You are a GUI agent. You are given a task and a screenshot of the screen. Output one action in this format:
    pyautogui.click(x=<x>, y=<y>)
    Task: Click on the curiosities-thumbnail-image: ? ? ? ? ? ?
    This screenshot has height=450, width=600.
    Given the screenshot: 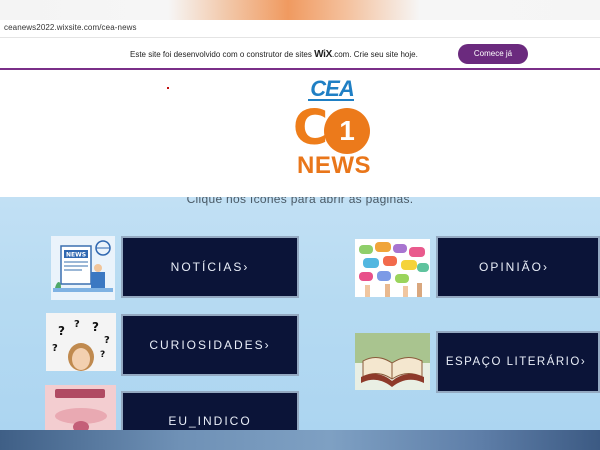 What is the action you would take?
    pyautogui.click(x=81, y=342)
    